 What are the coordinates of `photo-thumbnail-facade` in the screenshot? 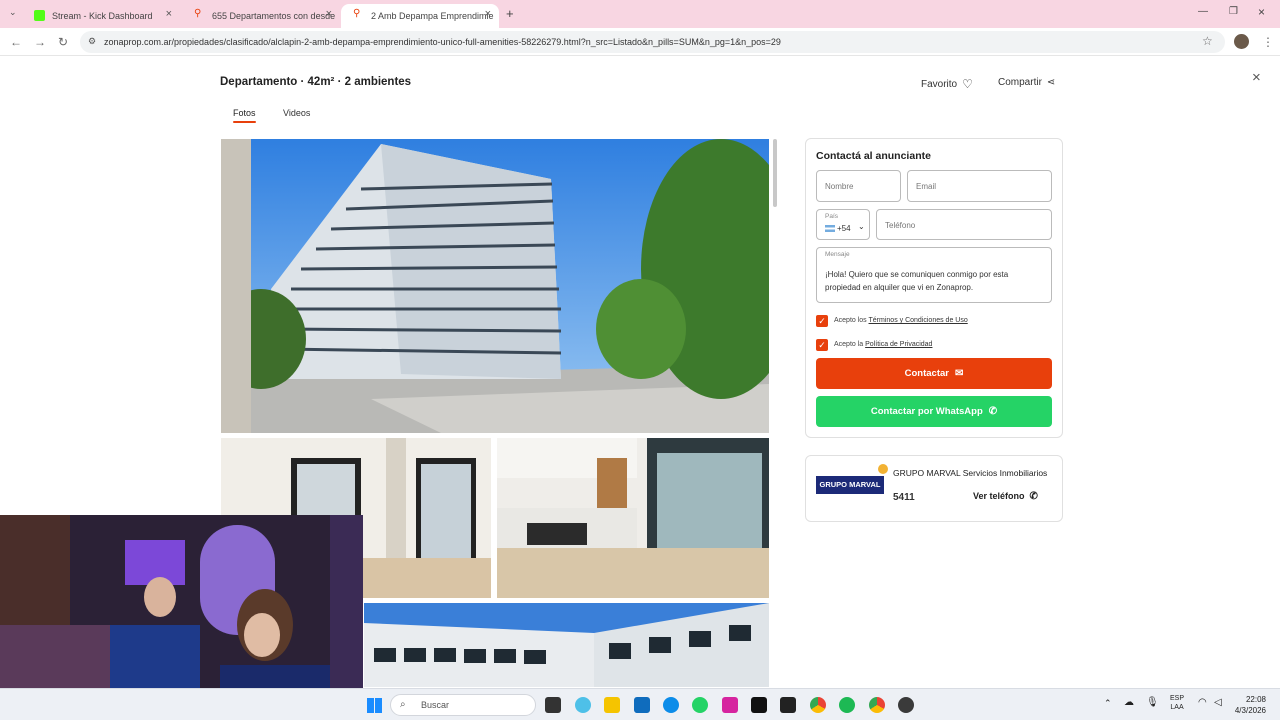 It's located at (566, 645).